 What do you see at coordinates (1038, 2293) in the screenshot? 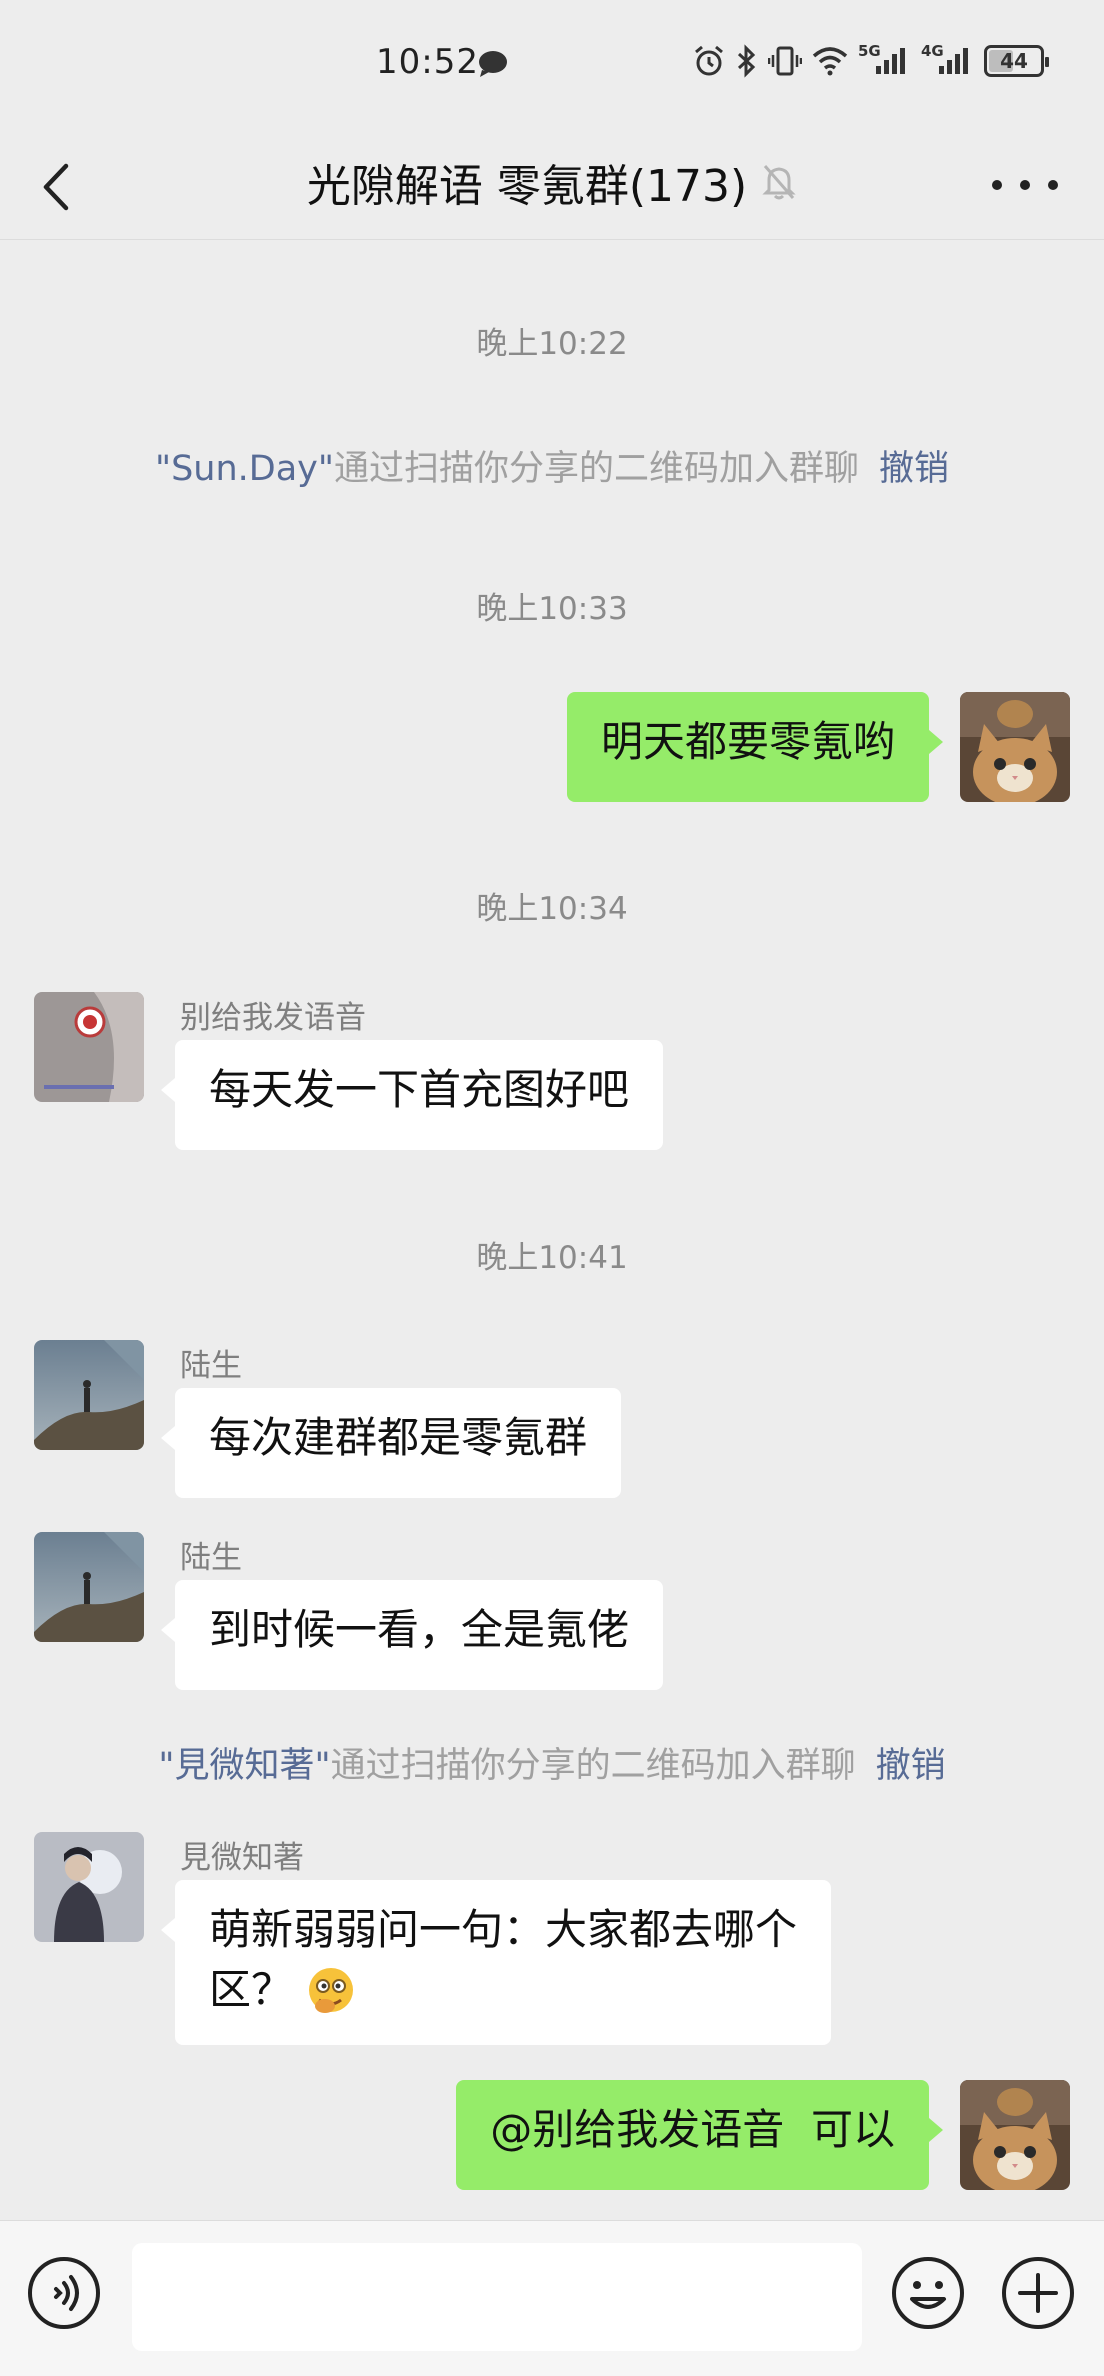
I see `plus-icon` at bounding box center [1038, 2293].